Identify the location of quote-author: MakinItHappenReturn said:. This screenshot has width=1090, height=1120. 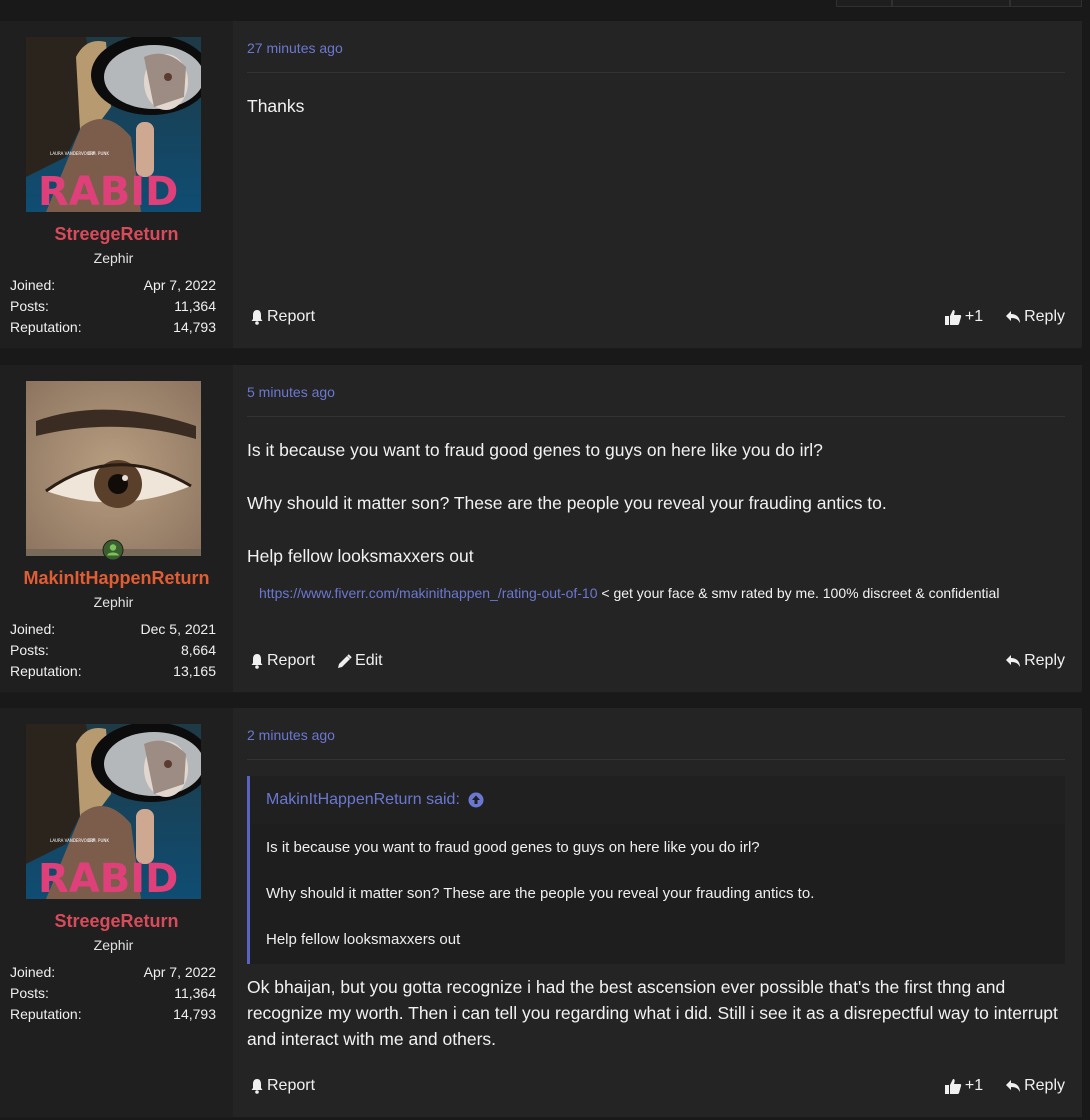
(363, 800).